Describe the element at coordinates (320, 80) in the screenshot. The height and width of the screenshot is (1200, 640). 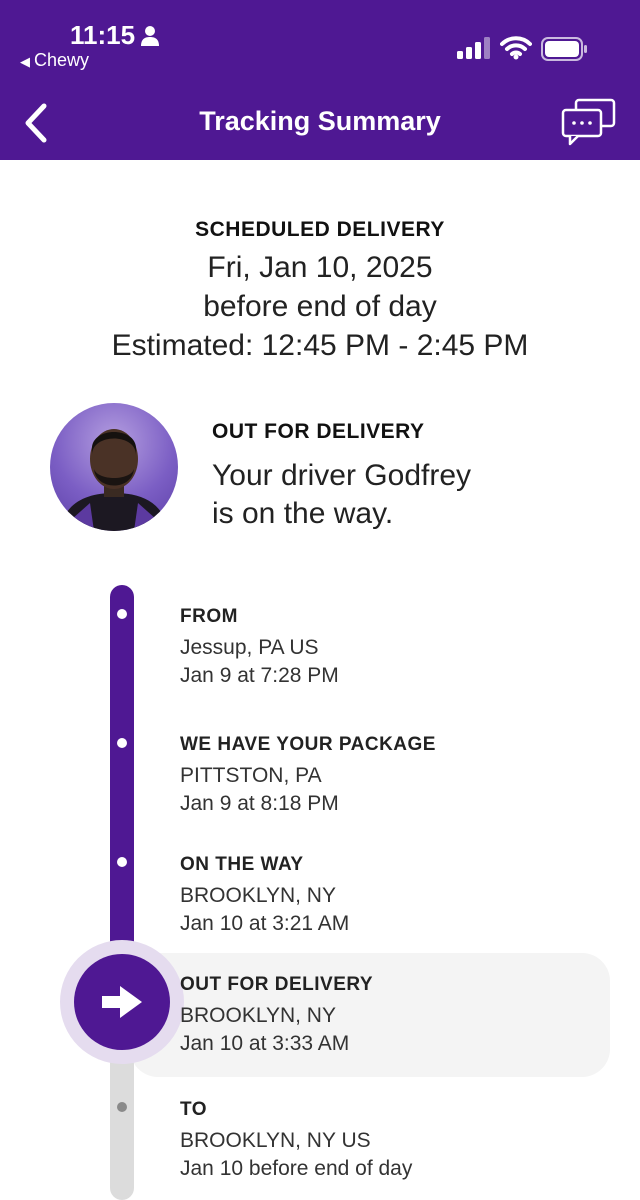
I see `app-header: 11:15 ◀ Chewy Tracking Summary` at that location.